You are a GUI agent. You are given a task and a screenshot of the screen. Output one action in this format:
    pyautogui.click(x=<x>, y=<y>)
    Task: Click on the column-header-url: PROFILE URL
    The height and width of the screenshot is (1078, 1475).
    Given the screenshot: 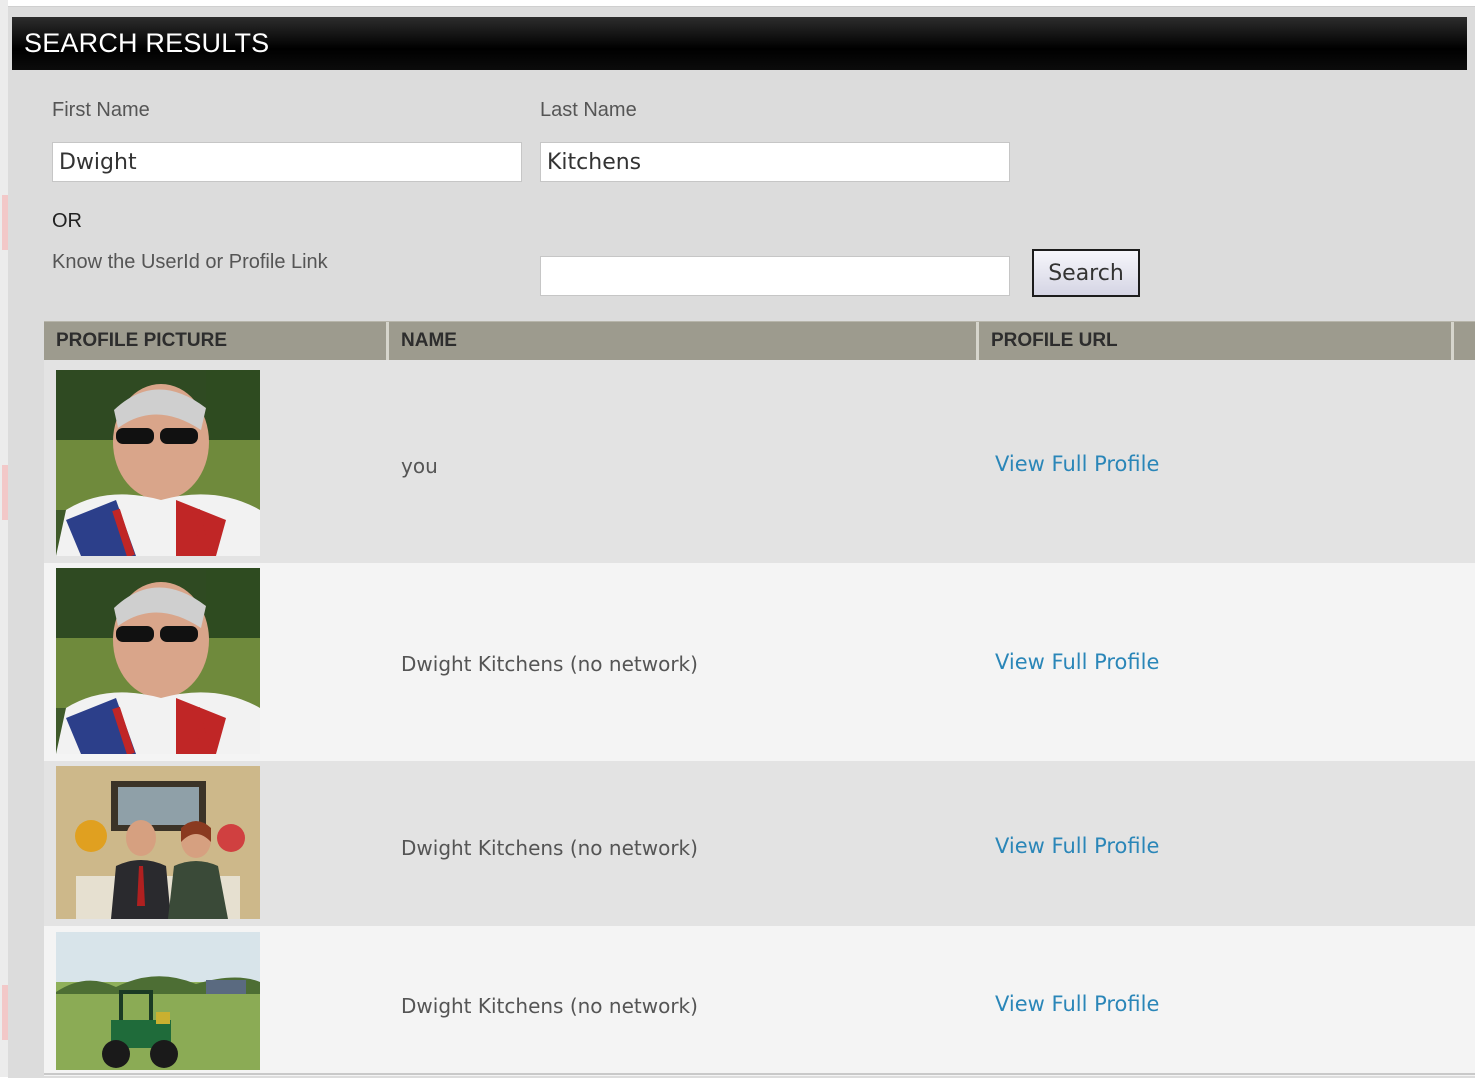 What is the action you would take?
    pyautogui.click(x=1054, y=340)
    